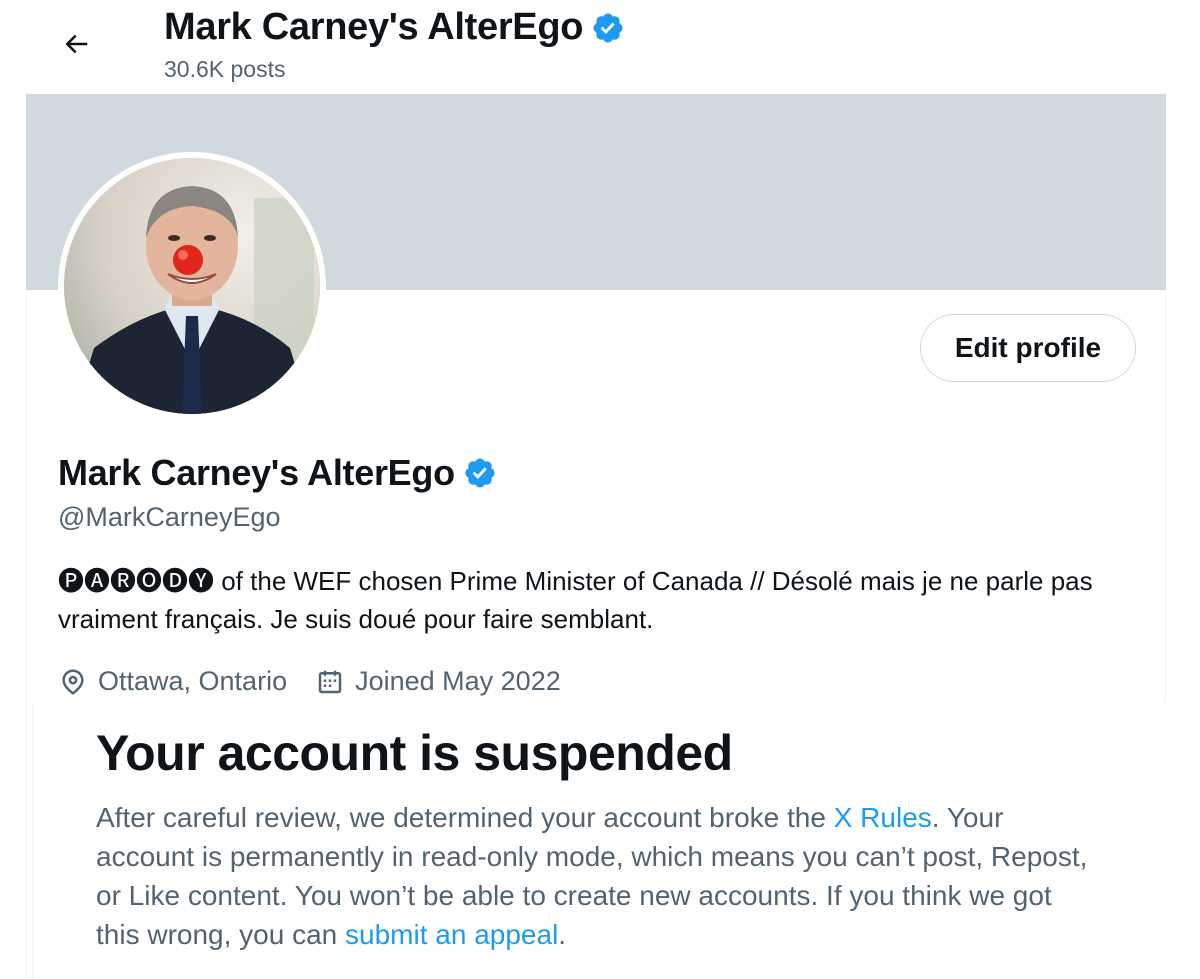 The image size is (1200, 979). I want to click on submit-appeal-link: submit an appeal, so click(451, 934).